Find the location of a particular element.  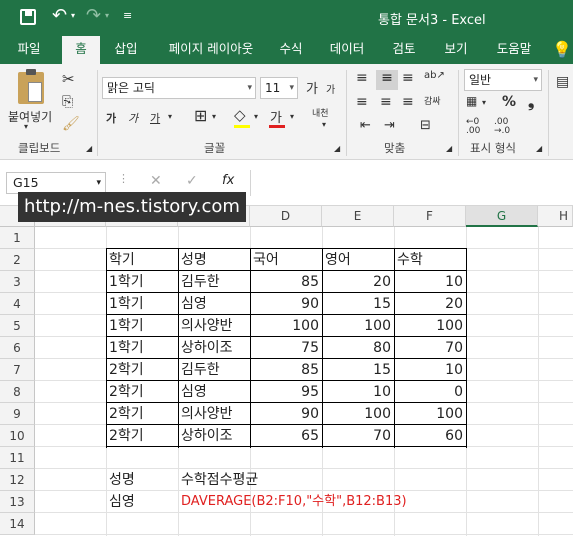

table-cell: 80 is located at coordinates (358, 348).